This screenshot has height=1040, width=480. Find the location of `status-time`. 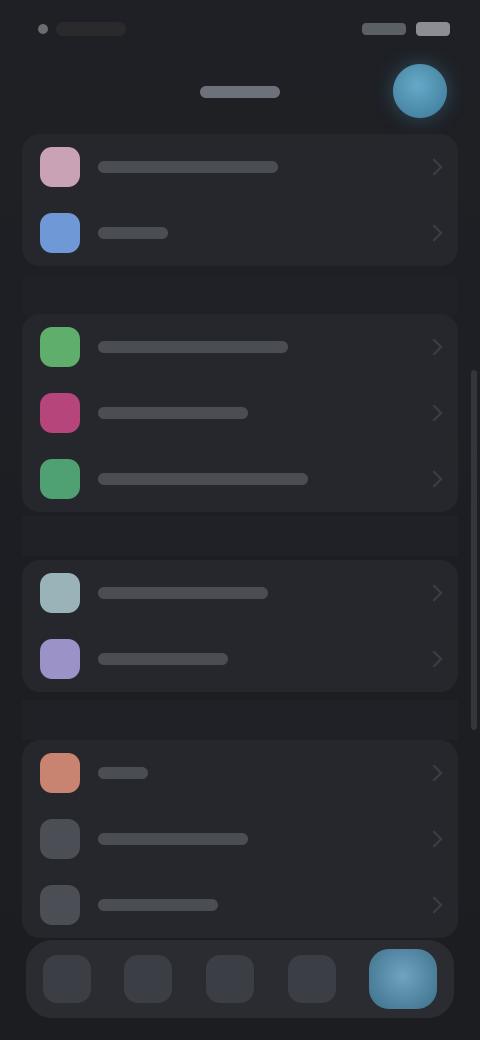

status-time is located at coordinates (91, 29).